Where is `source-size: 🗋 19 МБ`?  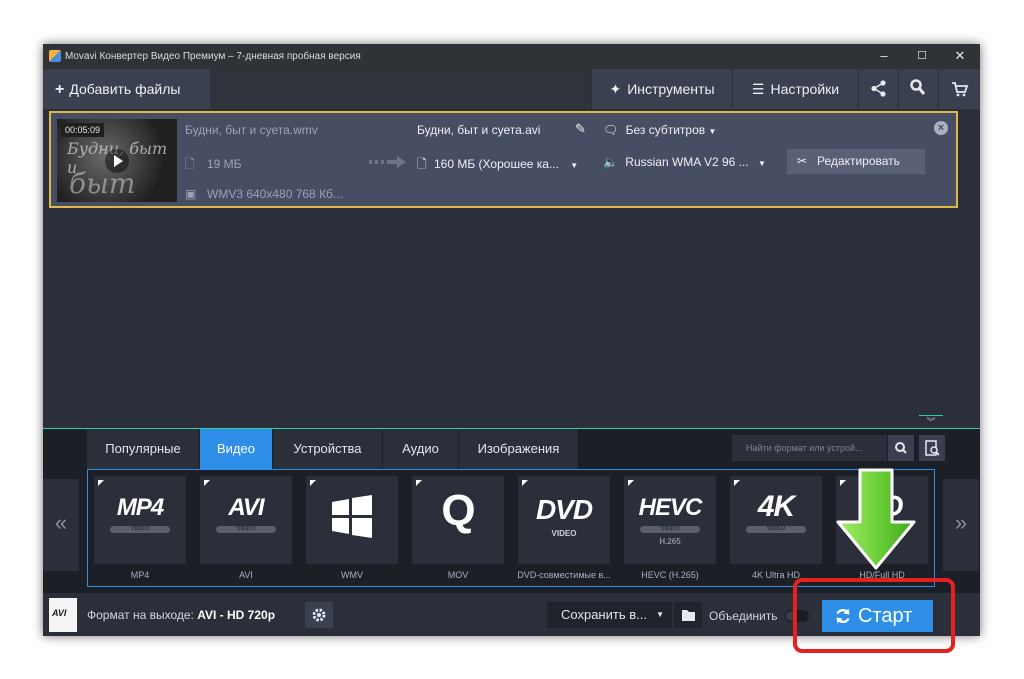
source-size: 🗋 19 МБ is located at coordinates (213, 165).